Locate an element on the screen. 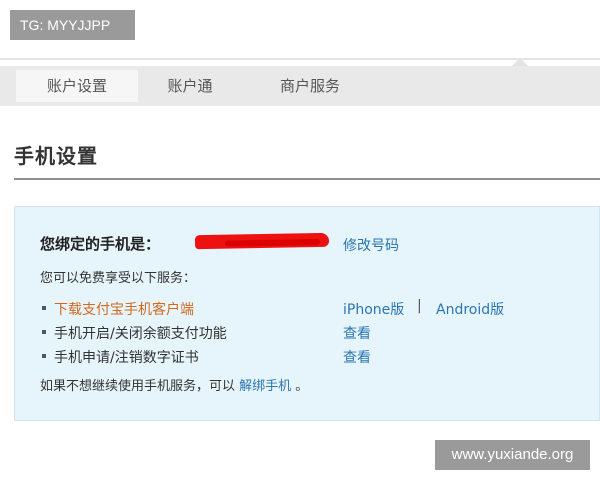  tab-pointer-arrow is located at coordinates (520, 62).